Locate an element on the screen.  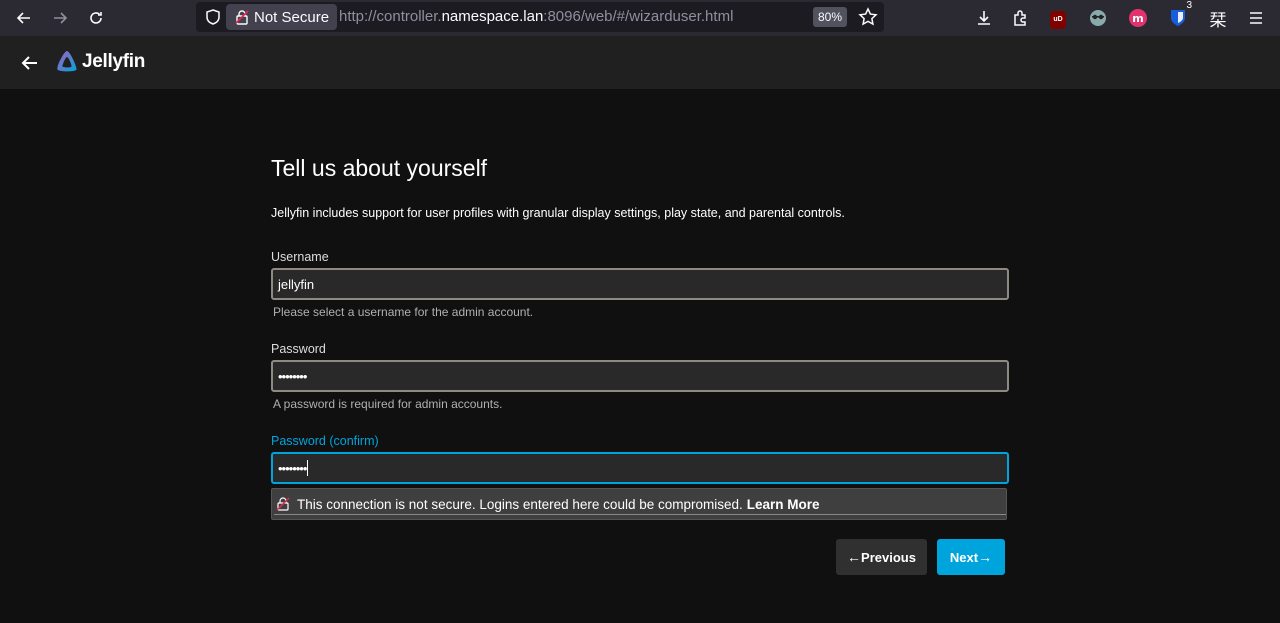
app-header: Jellyfin is located at coordinates (640, 62).